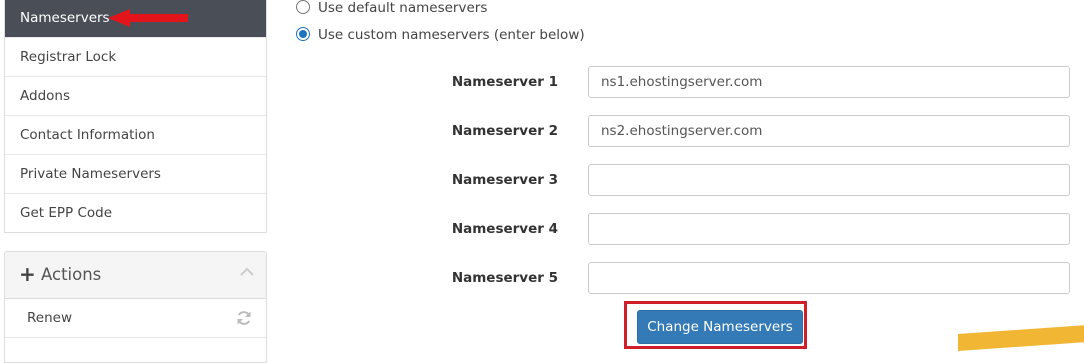  What do you see at coordinates (720, 327) in the screenshot?
I see `change-nameservers-button: Change Nameservers` at bounding box center [720, 327].